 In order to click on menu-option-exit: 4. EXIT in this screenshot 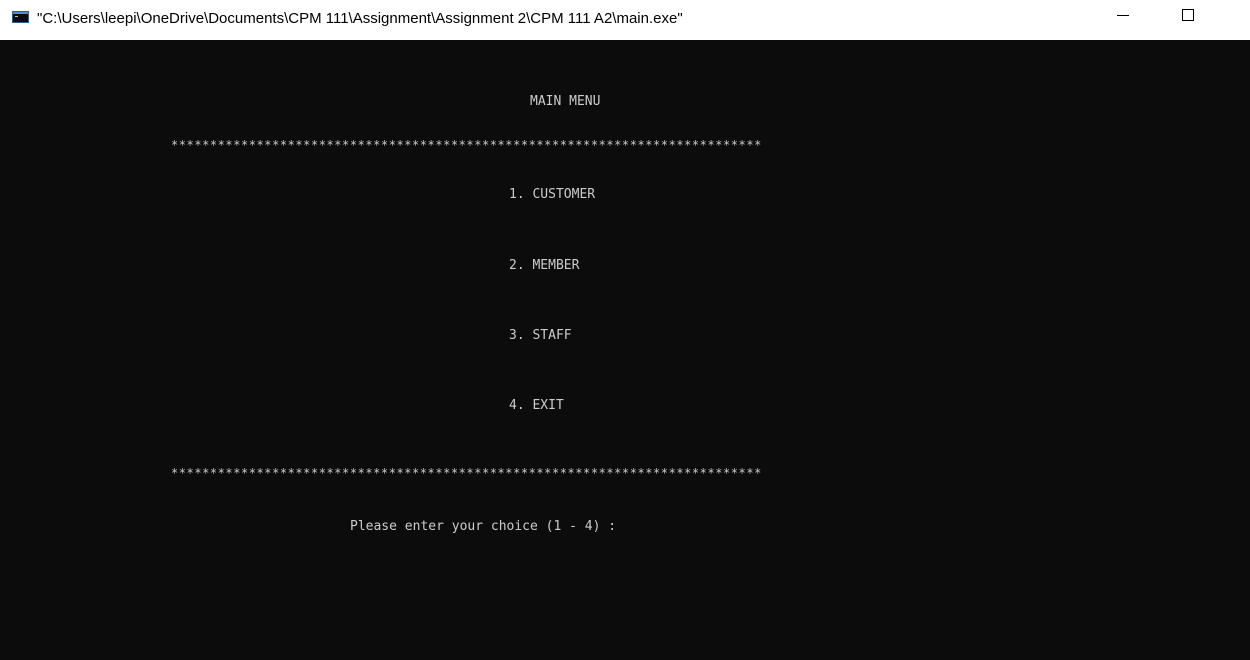, I will do `click(536, 405)`.